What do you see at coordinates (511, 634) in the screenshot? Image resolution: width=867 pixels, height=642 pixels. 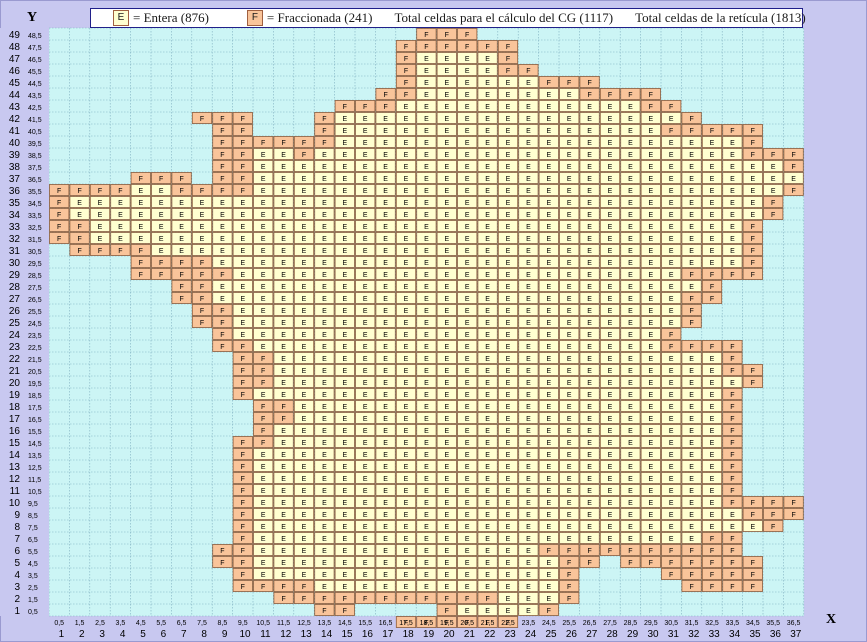 I see `x-tick-label: 23` at bounding box center [511, 634].